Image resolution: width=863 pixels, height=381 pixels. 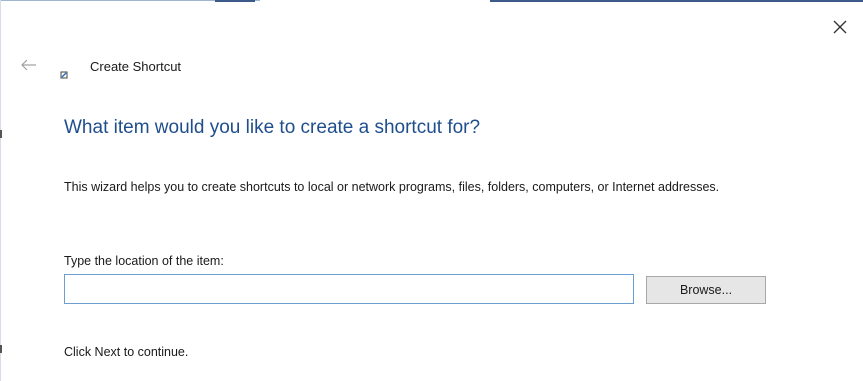 I want to click on back-button, so click(x=29, y=67).